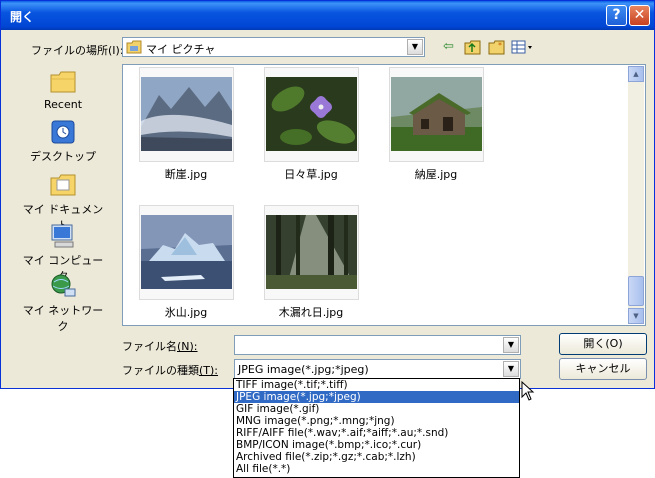 The height and width of the screenshot is (478, 655). Describe the element at coordinates (273, 47) in the screenshot. I see `lookin-combo: マイ ピクチャ ▼` at that location.